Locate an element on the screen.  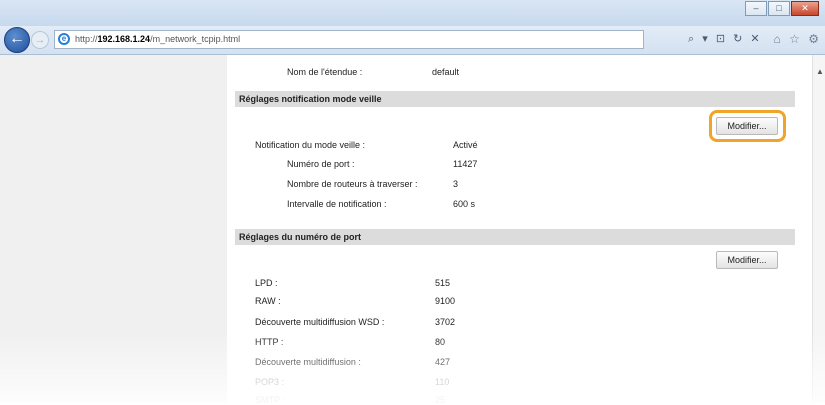
scope-label: Nom de l'étendue : is located at coordinates (325, 72).